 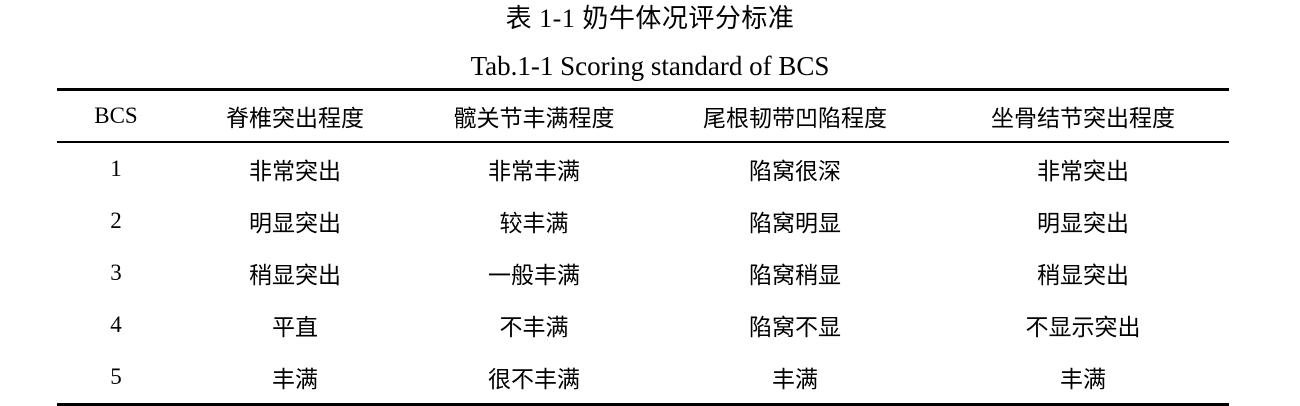 I want to click on table-caption-chinese: 表 1-1 奶牛体况评分标准, so click(x=650, y=18).